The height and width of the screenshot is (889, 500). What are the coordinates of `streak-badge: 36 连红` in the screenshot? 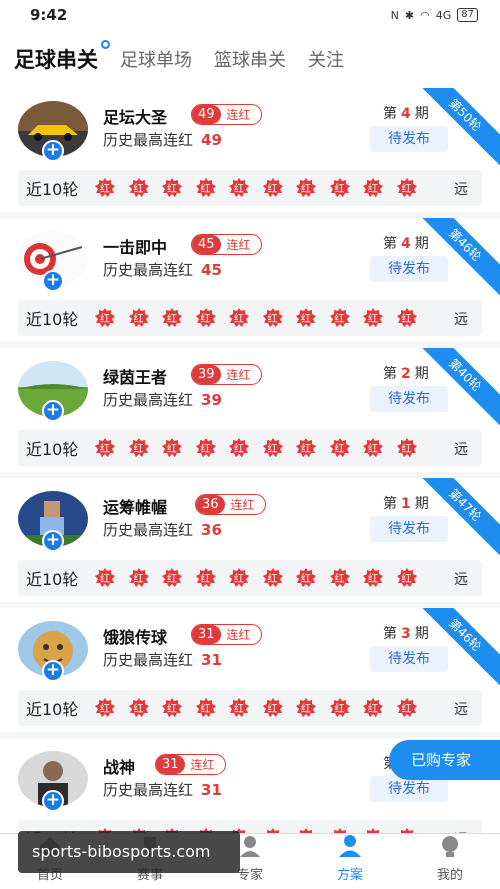 It's located at (230, 504).